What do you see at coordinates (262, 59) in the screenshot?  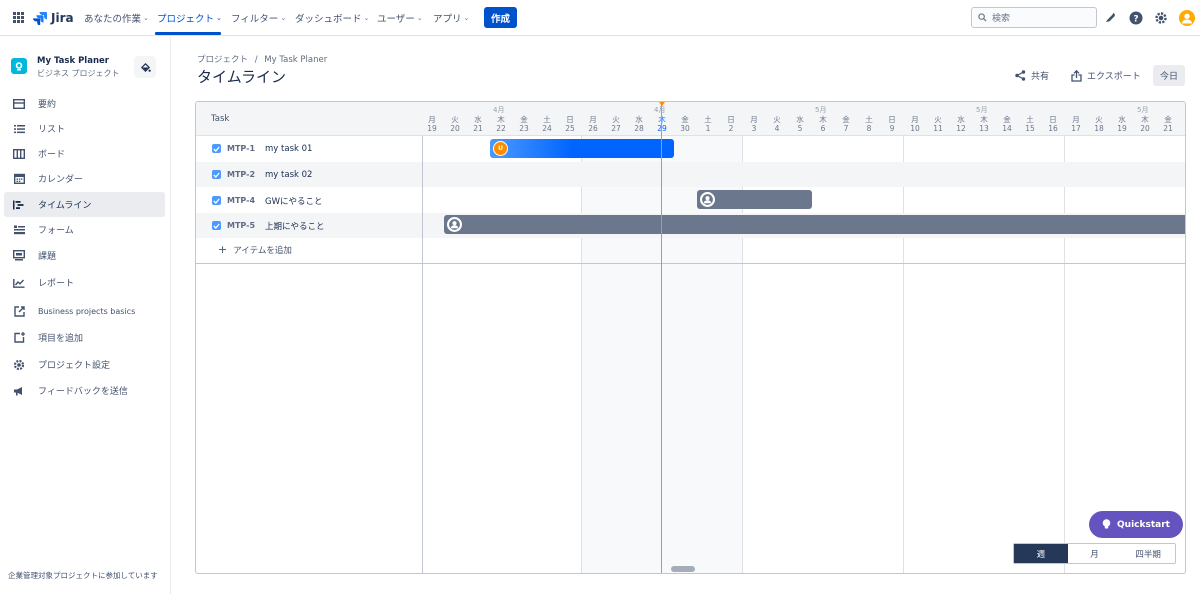 I see `breadcrumb: プロジェクト / My Task Planer` at bounding box center [262, 59].